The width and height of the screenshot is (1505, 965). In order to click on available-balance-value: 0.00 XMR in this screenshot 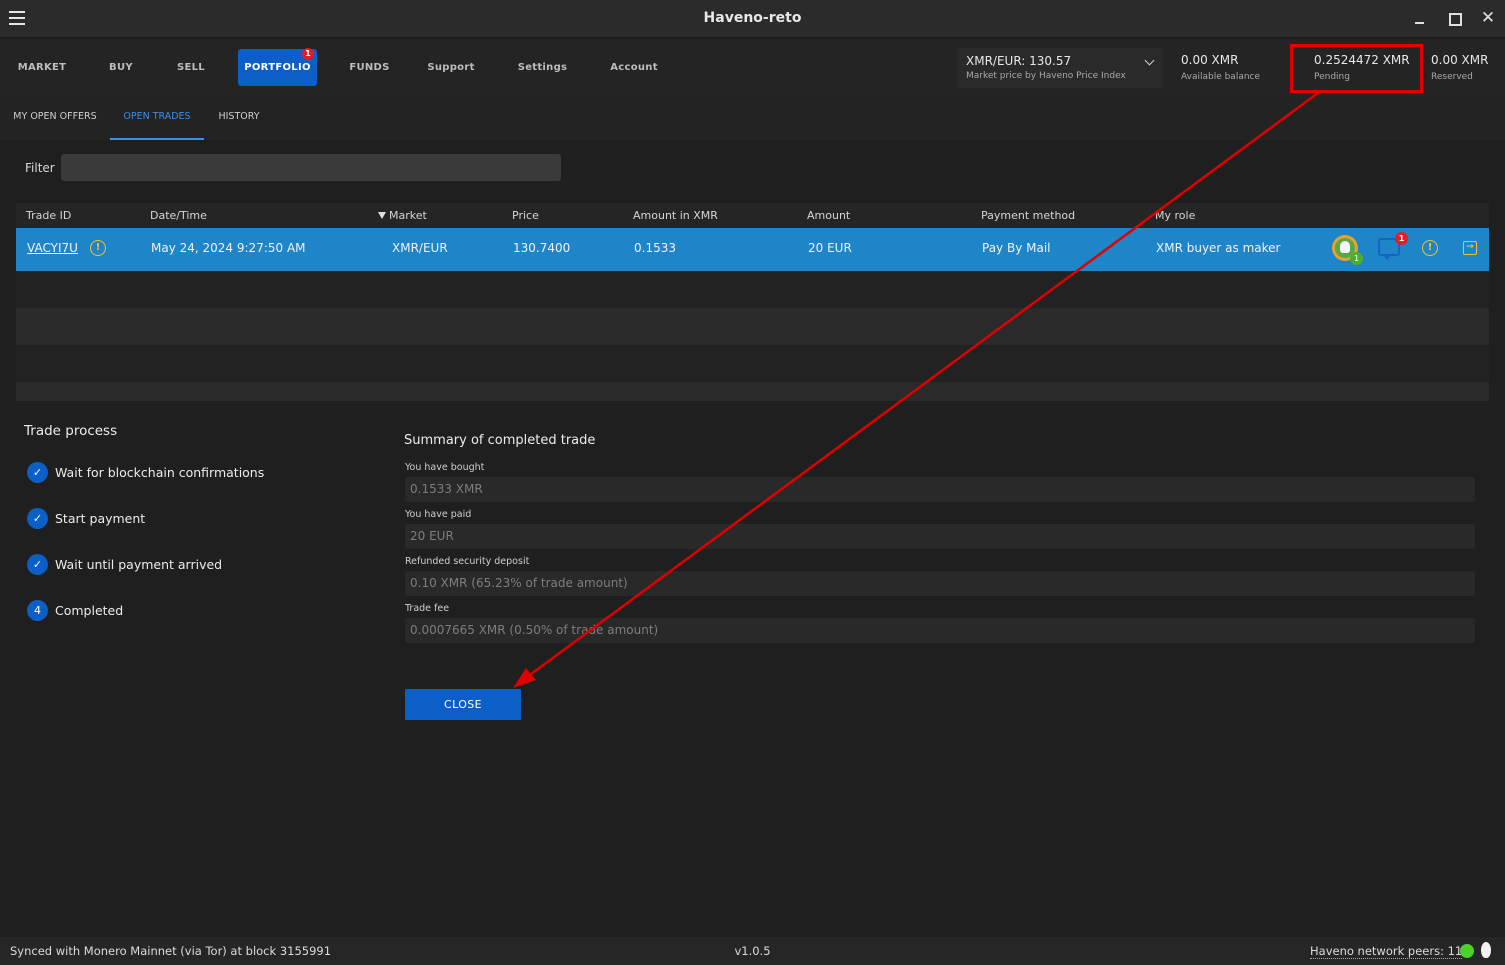, I will do `click(1210, 60)`.